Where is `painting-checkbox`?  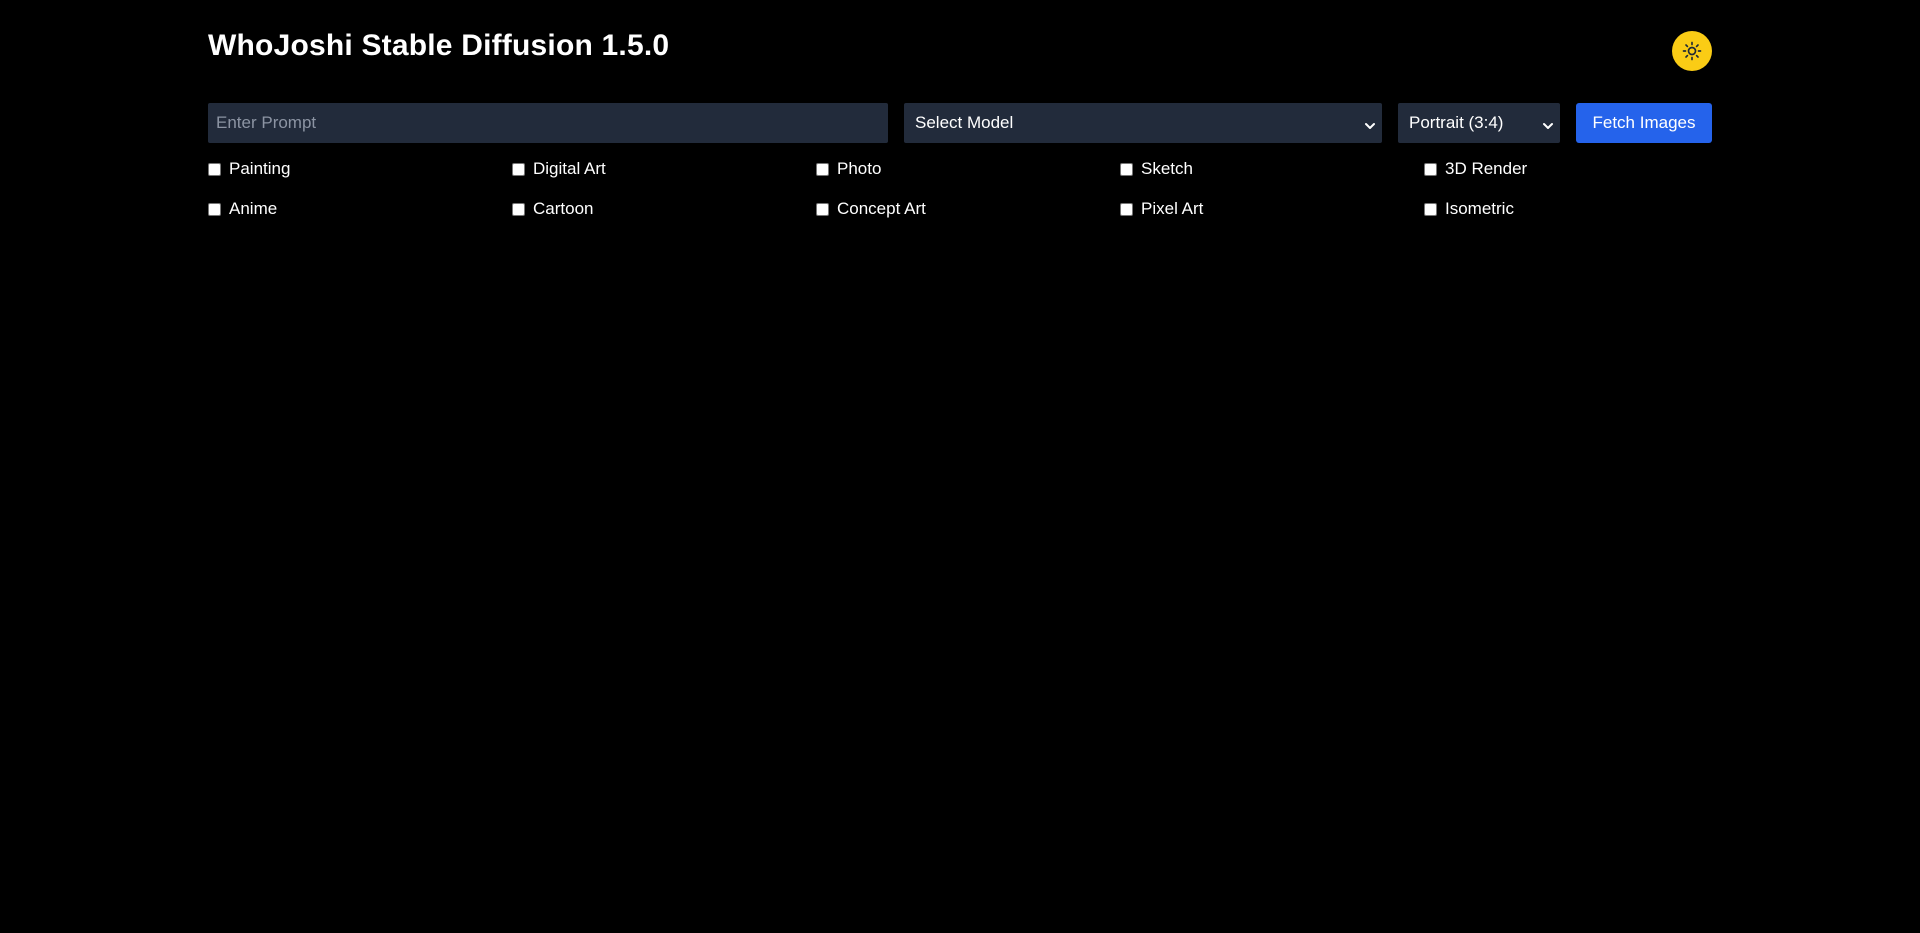 painting-checkbox is located at coordinates (214, 169).